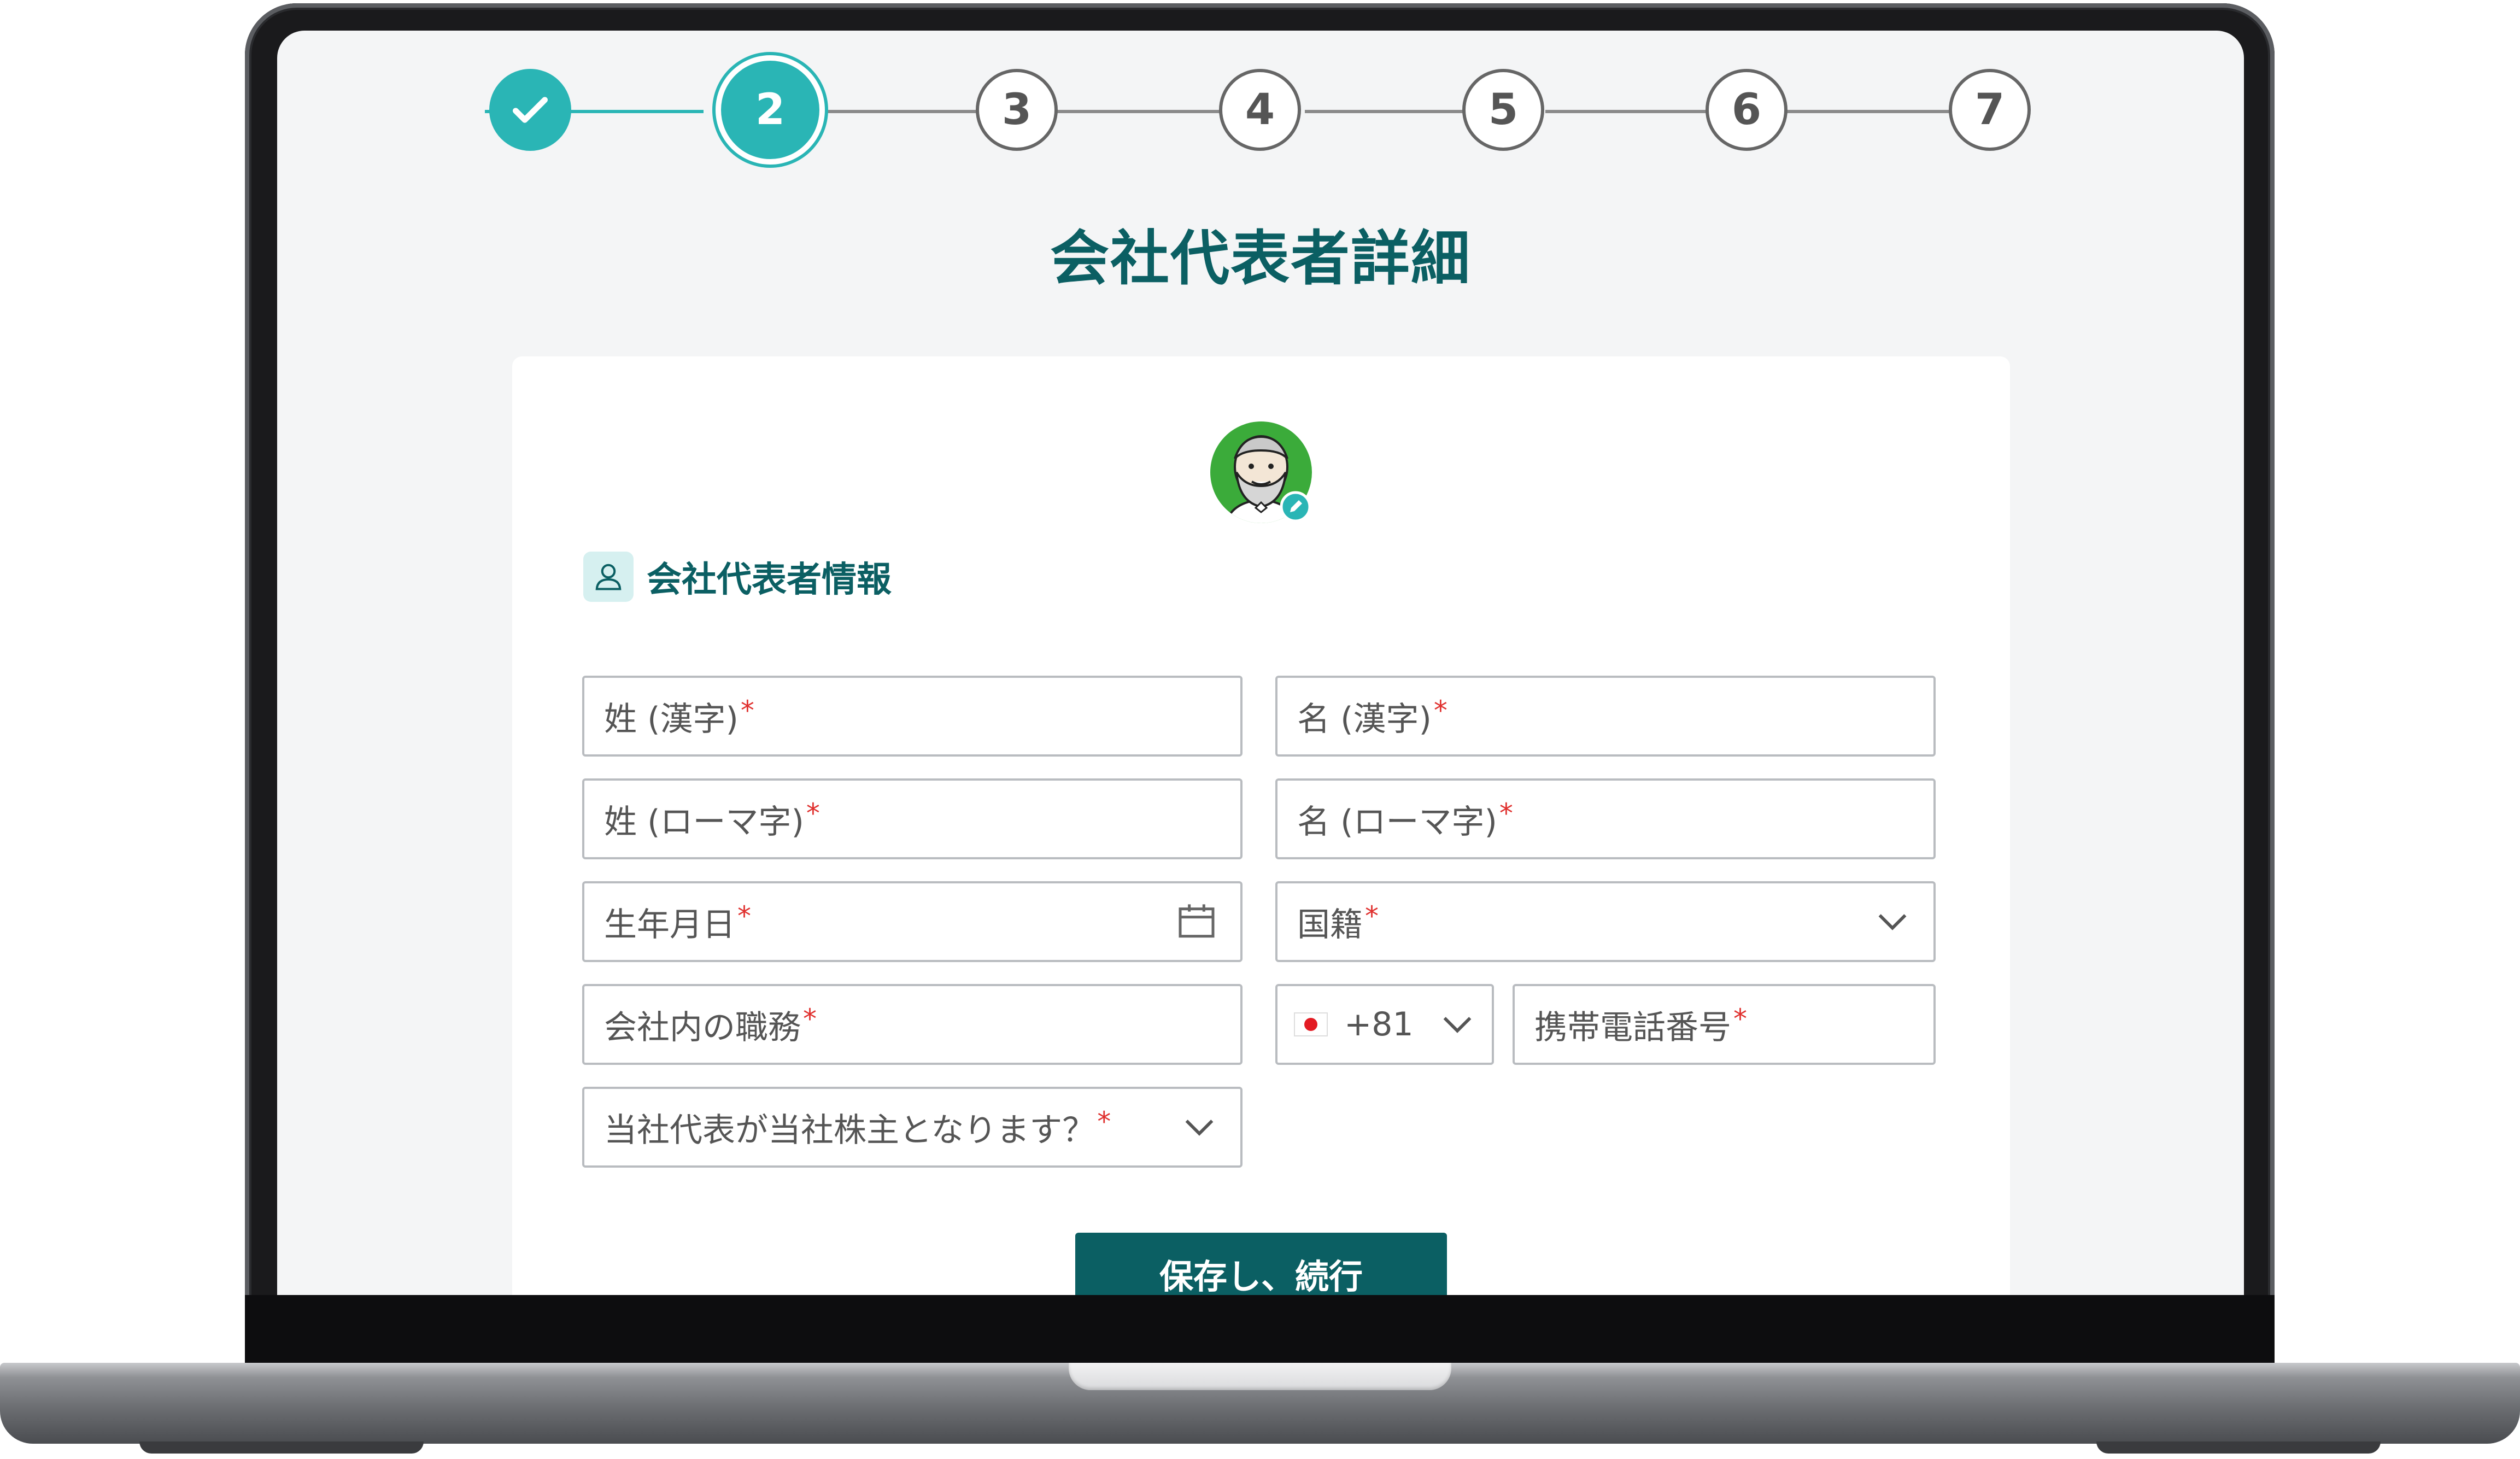 The width and height of the screenshot is (2520, 1459). Describe the element at coordinates (1364, 719) in the screenshot. I see `field-label: 名 (漢字)` at that location.